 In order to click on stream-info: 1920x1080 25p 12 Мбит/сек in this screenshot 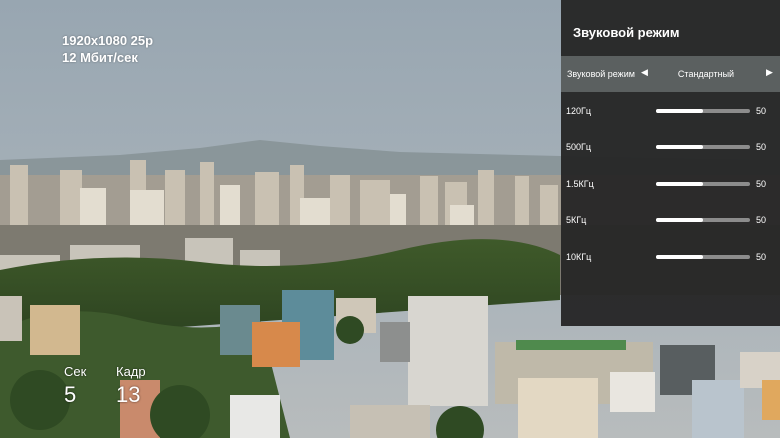, I will do `click(107, 49)`.